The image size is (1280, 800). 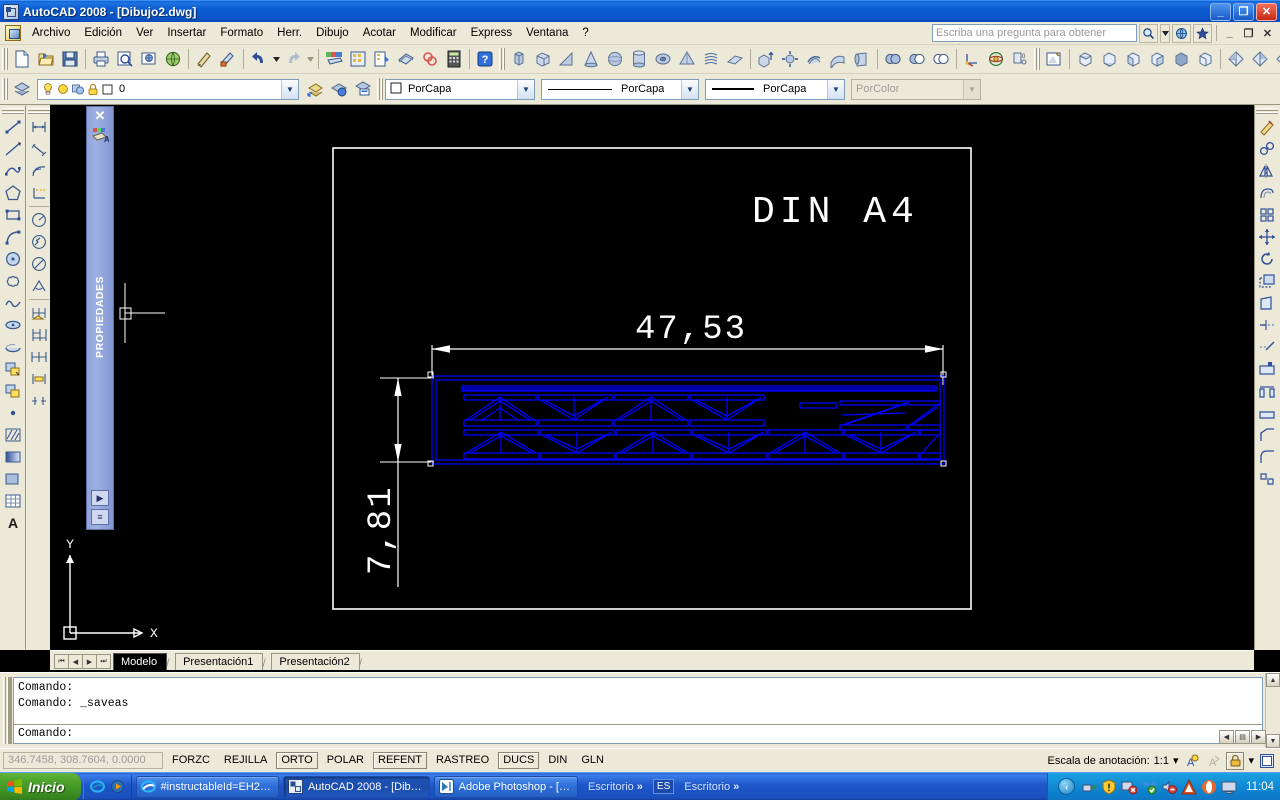 What do you see at coordinates (297, 760) in the screenshot?
I see `status-toggle-orto: ORTO` at bounding box center [297, 760].